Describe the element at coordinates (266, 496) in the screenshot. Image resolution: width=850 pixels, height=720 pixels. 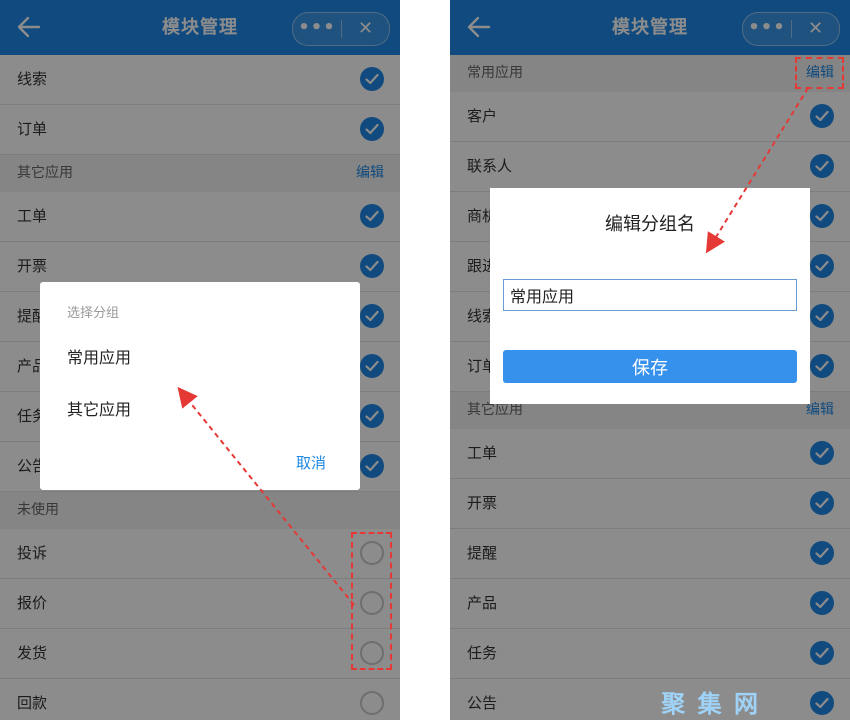
I see `annotation-arrow-left` at that location.